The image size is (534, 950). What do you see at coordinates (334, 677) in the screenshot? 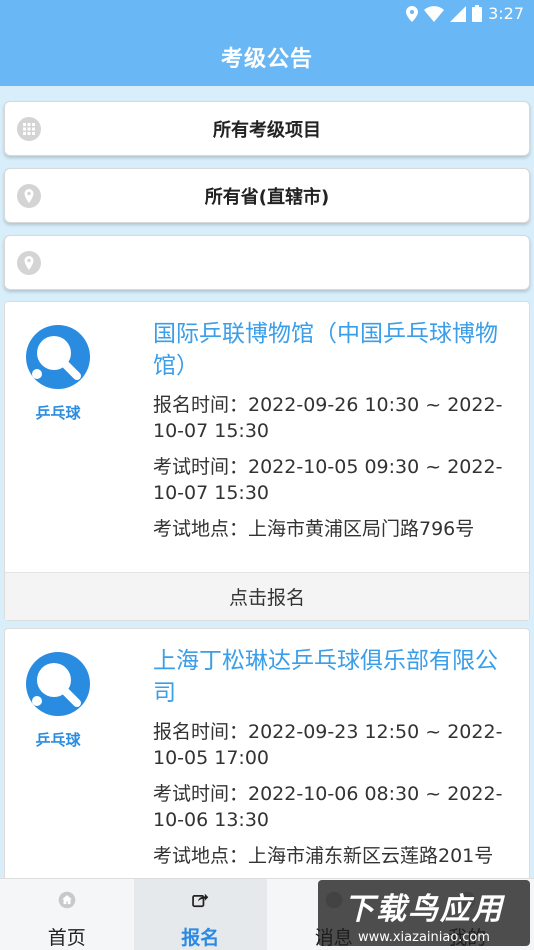
I see `card-title: 上海丁松琳达乒乓球俱乐部有限公司` at bounding box center [334, 677].